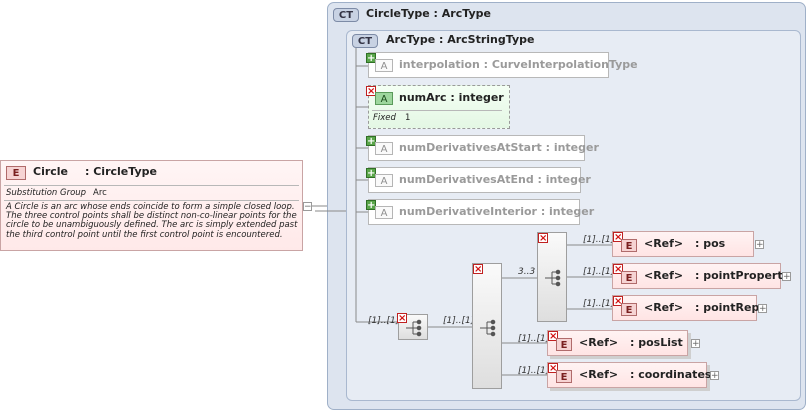  Describe the element at coordinates (451, 97) in the screenshot. I see `attribute-label: numArc : integer` at that location.